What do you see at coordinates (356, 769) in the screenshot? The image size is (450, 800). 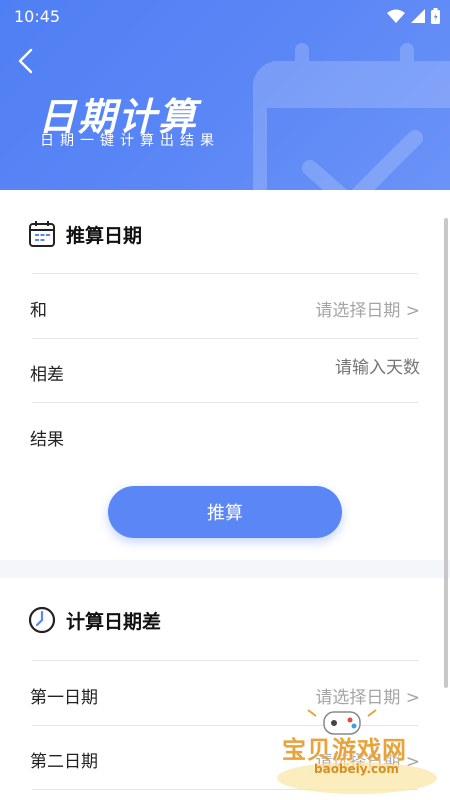 I see `watermark-url: baobeiy.com` at bounding box center [356, 769].